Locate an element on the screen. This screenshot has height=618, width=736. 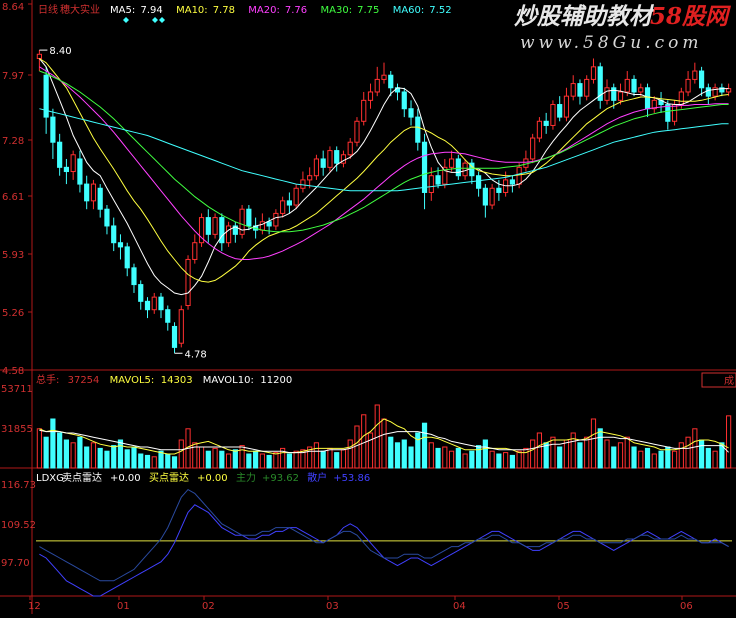
watermark-brand: 58股网 is located at coordinates (691, 16).